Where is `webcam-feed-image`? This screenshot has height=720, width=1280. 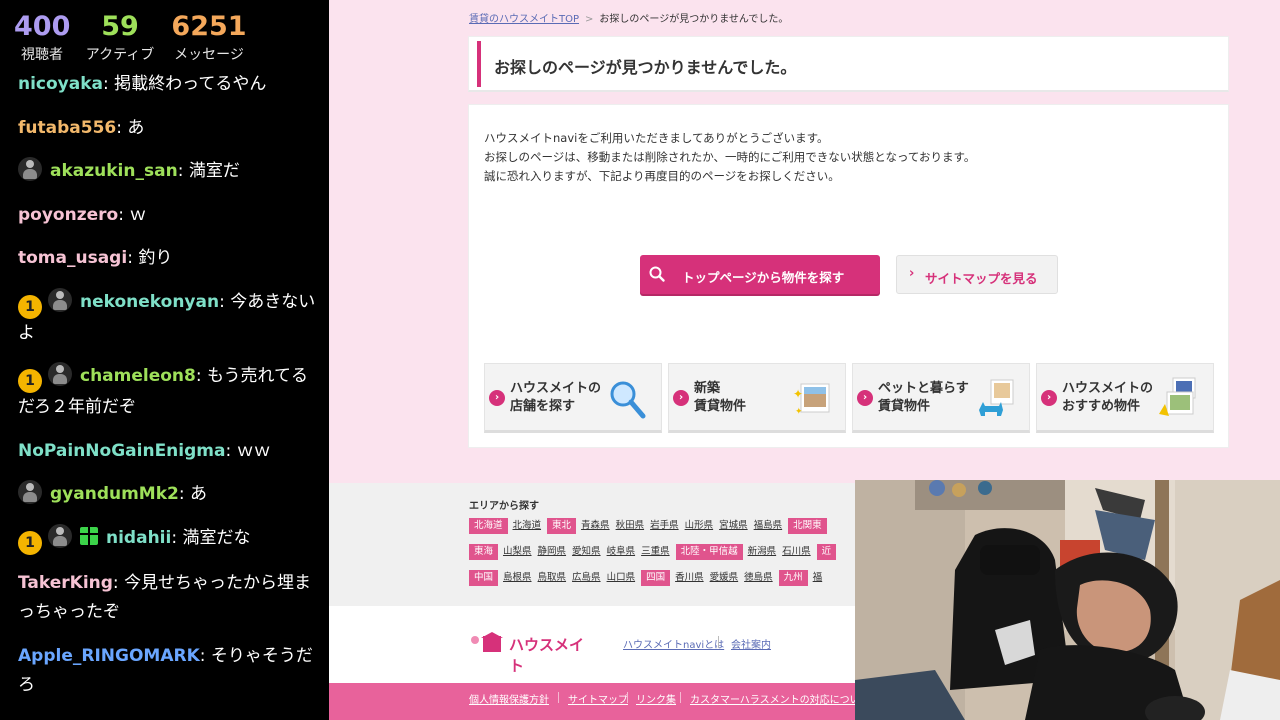 webcam-feed-image is located at coordinates (1067, 600).